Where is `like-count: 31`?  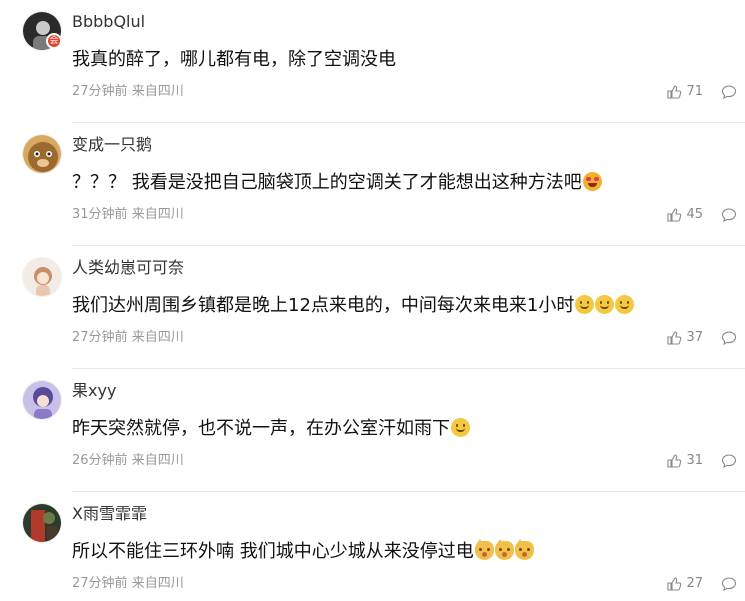
like-count: 31 is located at coordinates (694, 460).